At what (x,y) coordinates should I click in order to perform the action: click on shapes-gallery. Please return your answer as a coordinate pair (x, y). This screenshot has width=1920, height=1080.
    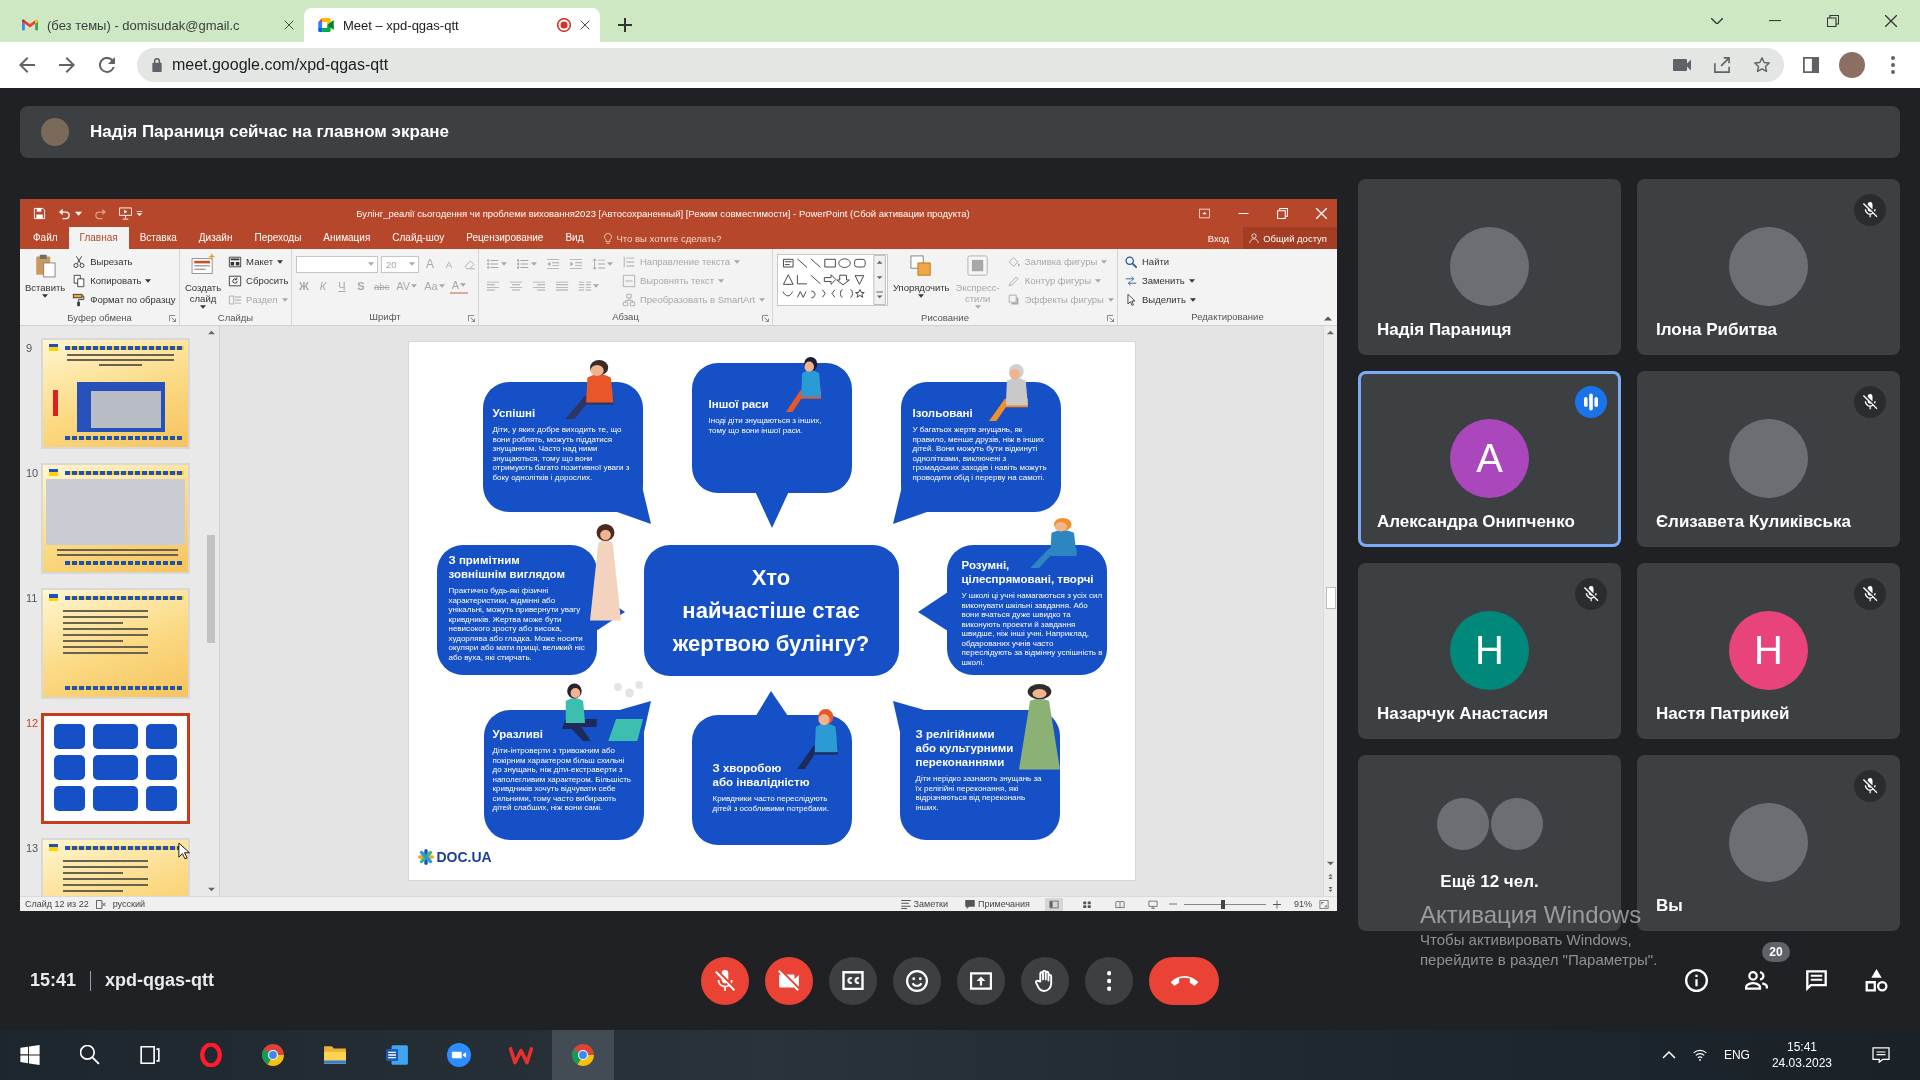
    Looking at the image, I should click on (832, 280).